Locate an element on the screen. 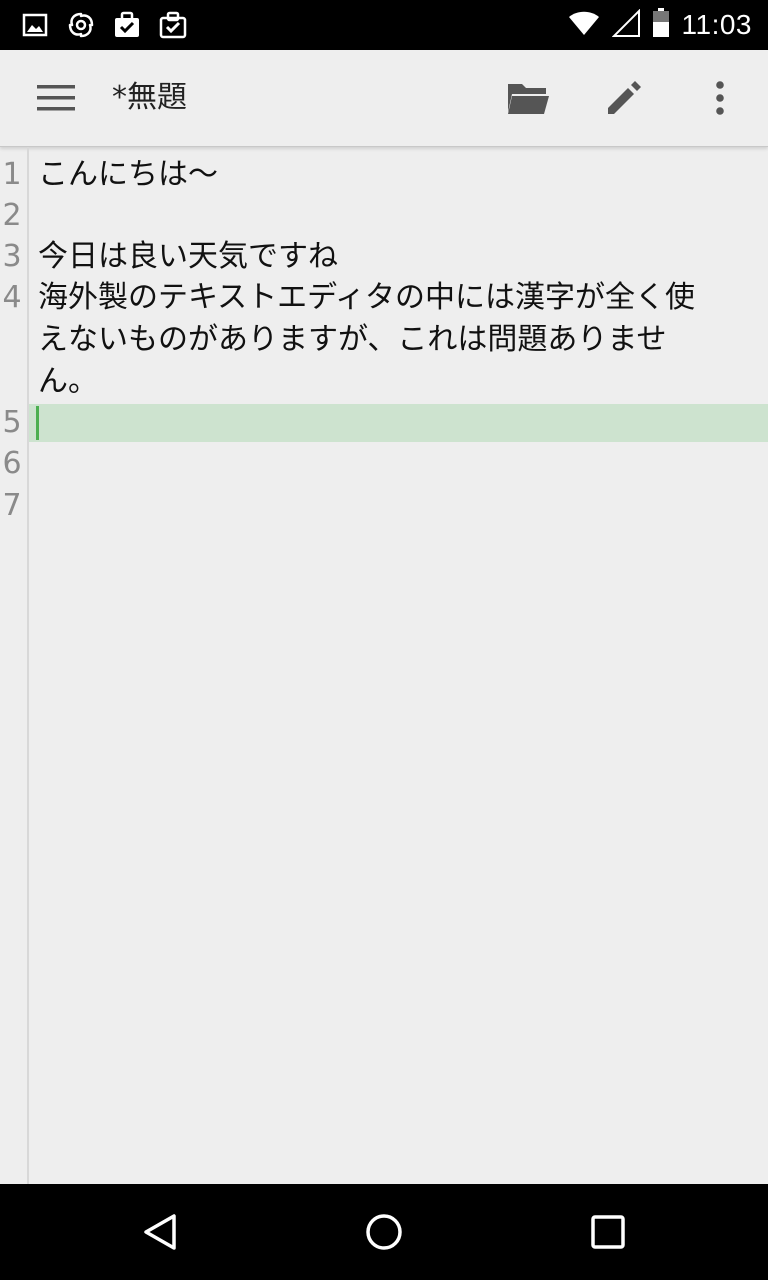  line-number: 1 is located at coordinates (12, 174).